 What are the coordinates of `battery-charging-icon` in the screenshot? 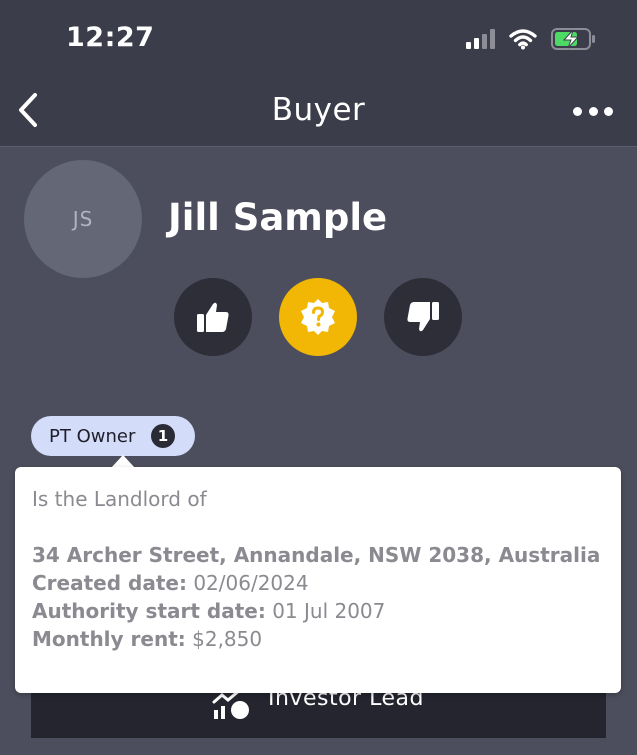 It's located at (573, 39).